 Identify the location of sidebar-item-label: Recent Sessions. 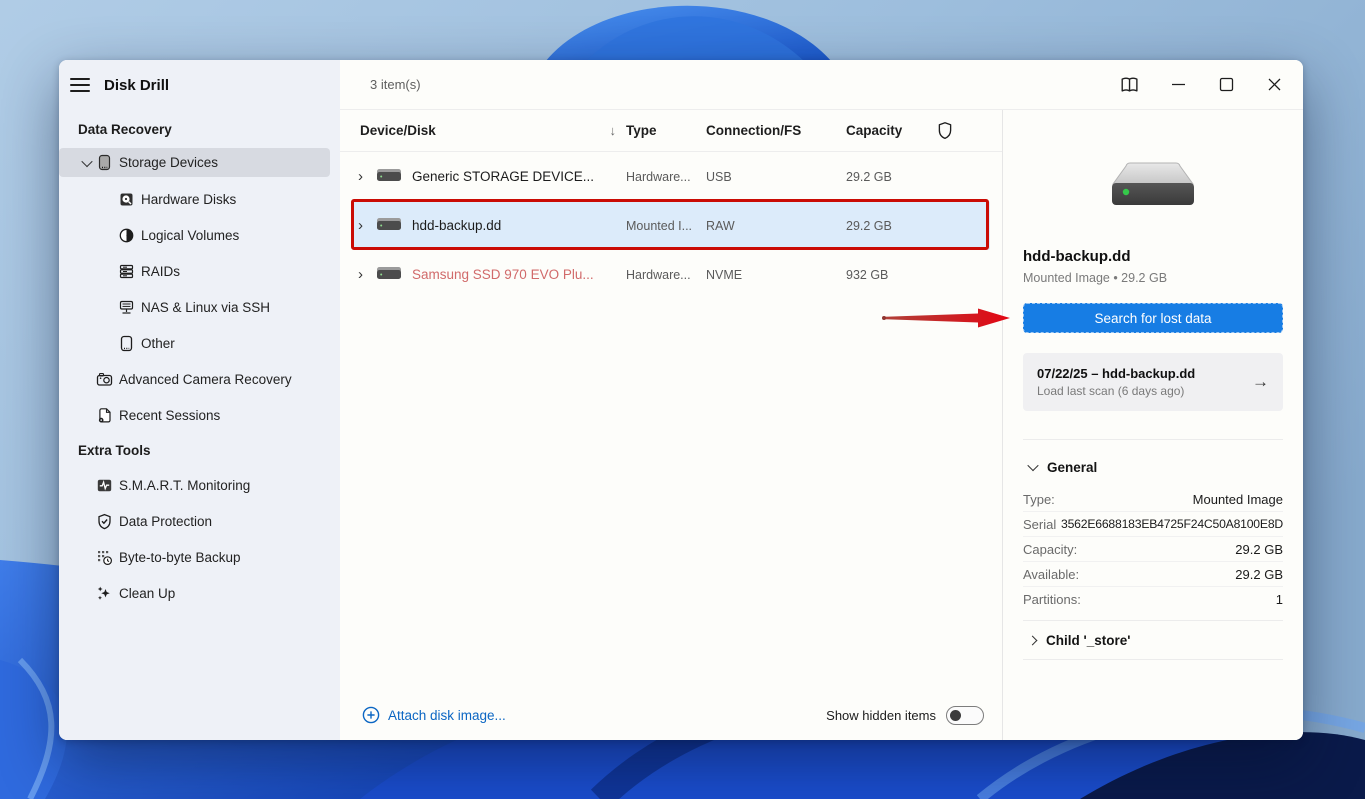
(170, 415).